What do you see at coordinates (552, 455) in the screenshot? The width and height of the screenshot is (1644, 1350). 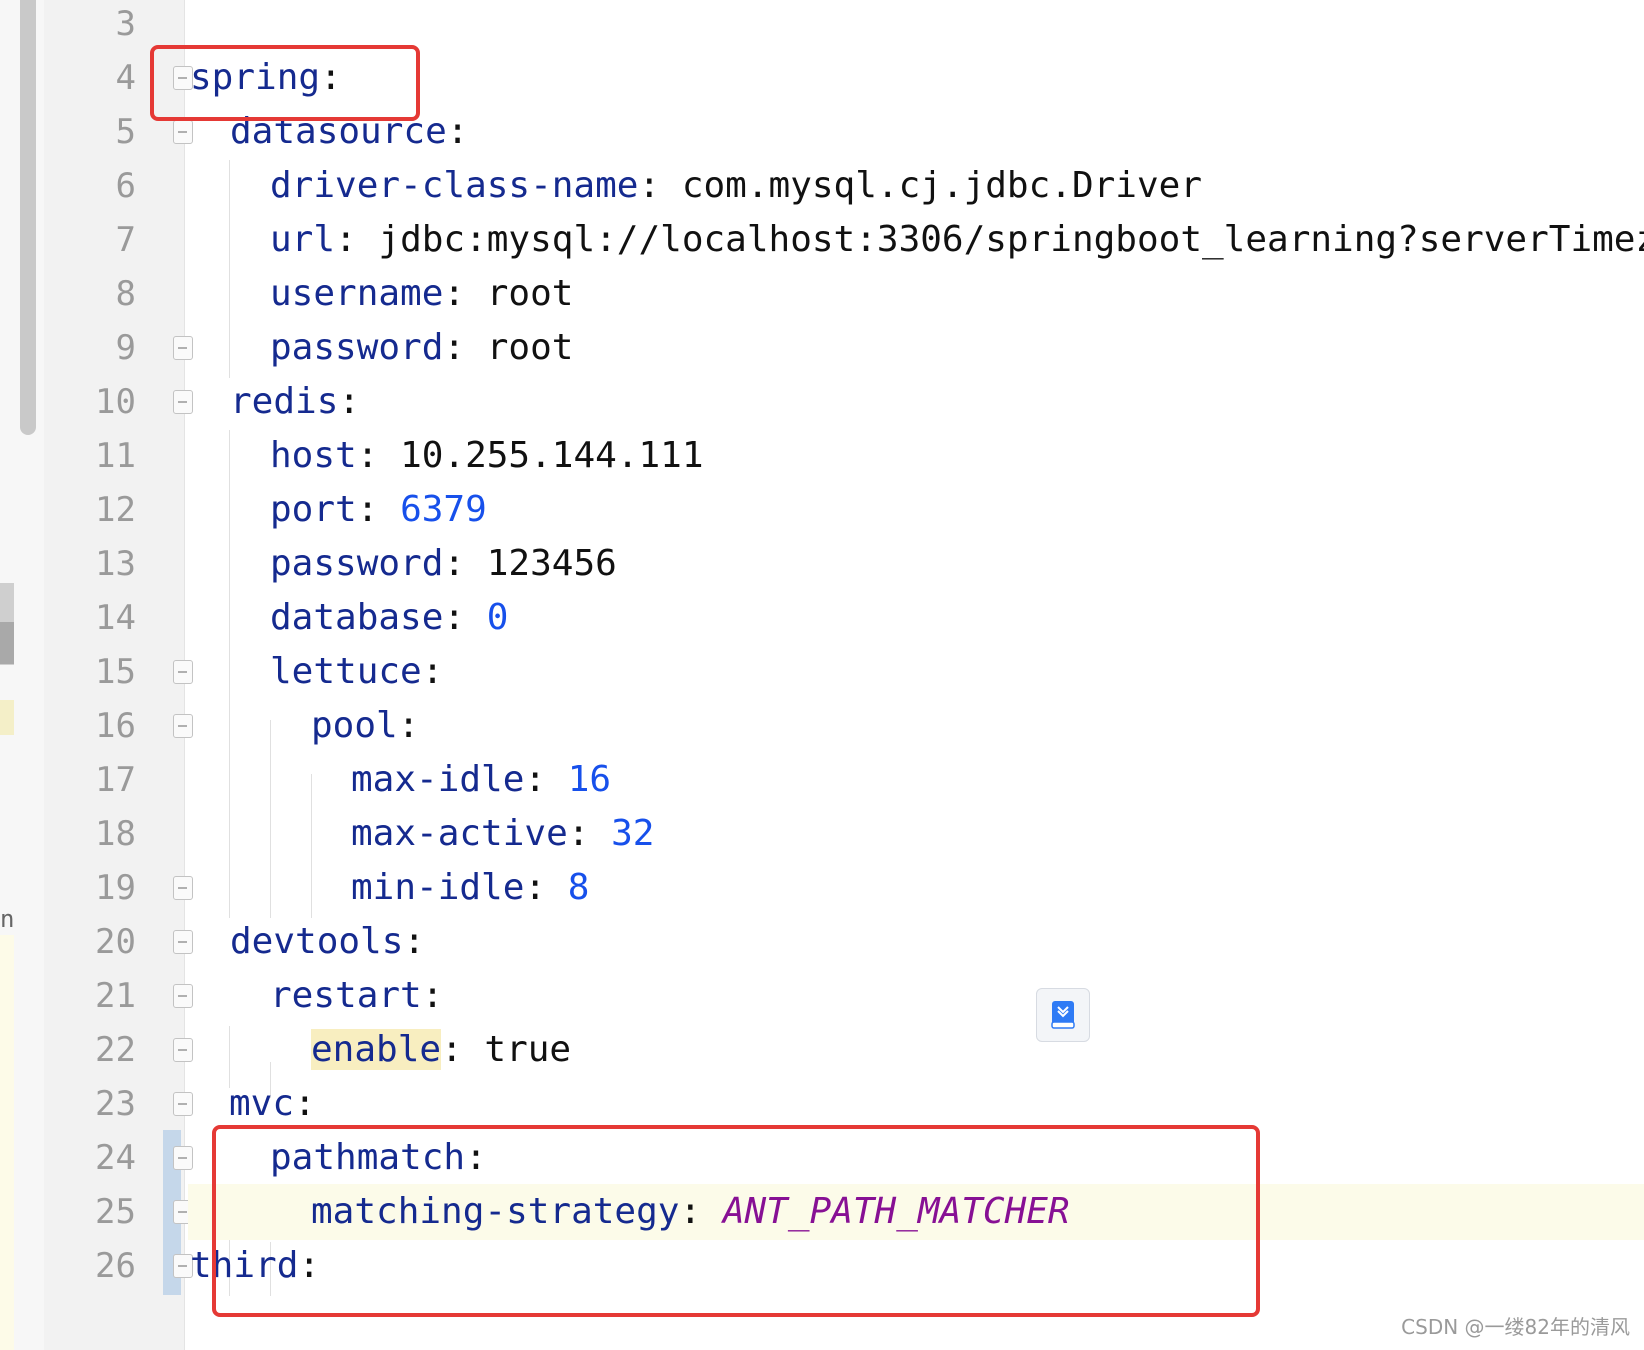 I see `yaml-value: 10.255.144.111` at bounding box center [552, 455].